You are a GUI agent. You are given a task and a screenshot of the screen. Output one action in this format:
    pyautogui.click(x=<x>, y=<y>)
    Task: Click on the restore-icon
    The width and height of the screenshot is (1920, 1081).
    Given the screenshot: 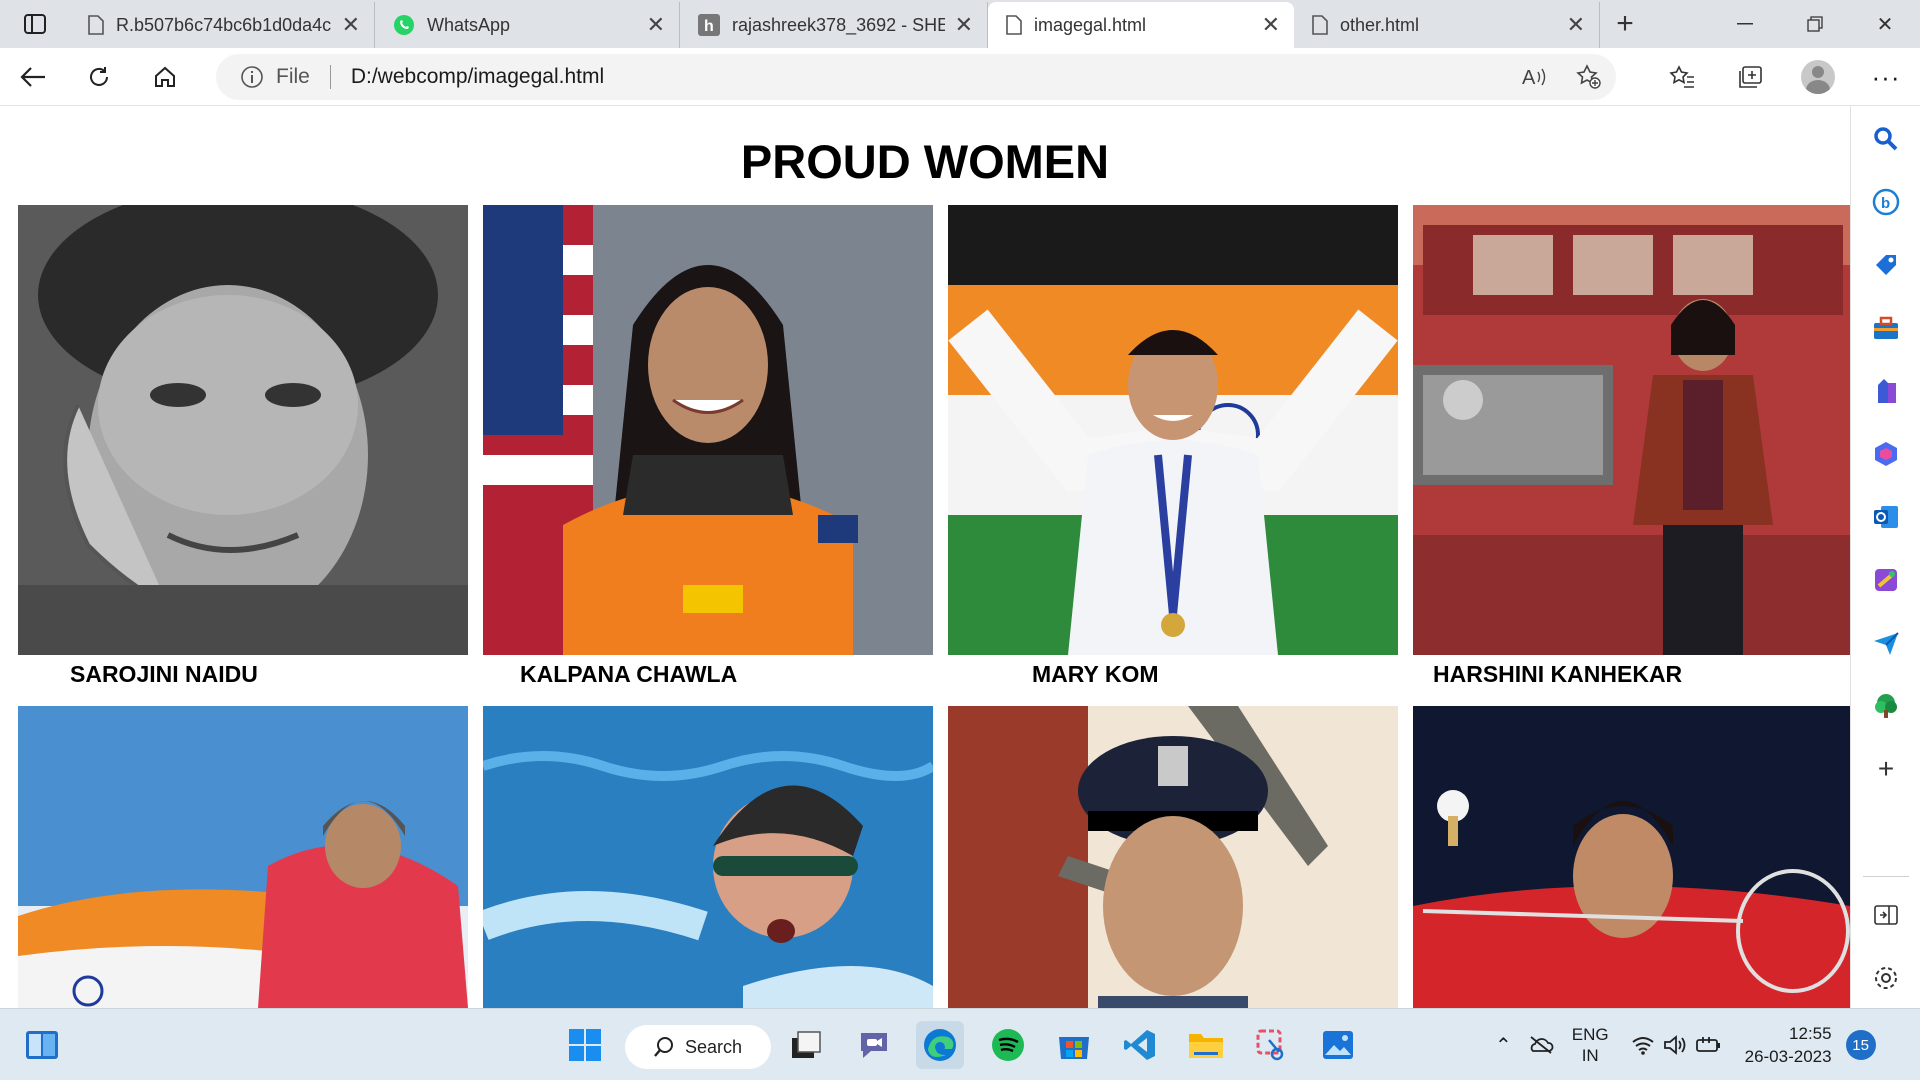 What is the action you would take?
    pyautogui.click(x=1815, y=24)
    